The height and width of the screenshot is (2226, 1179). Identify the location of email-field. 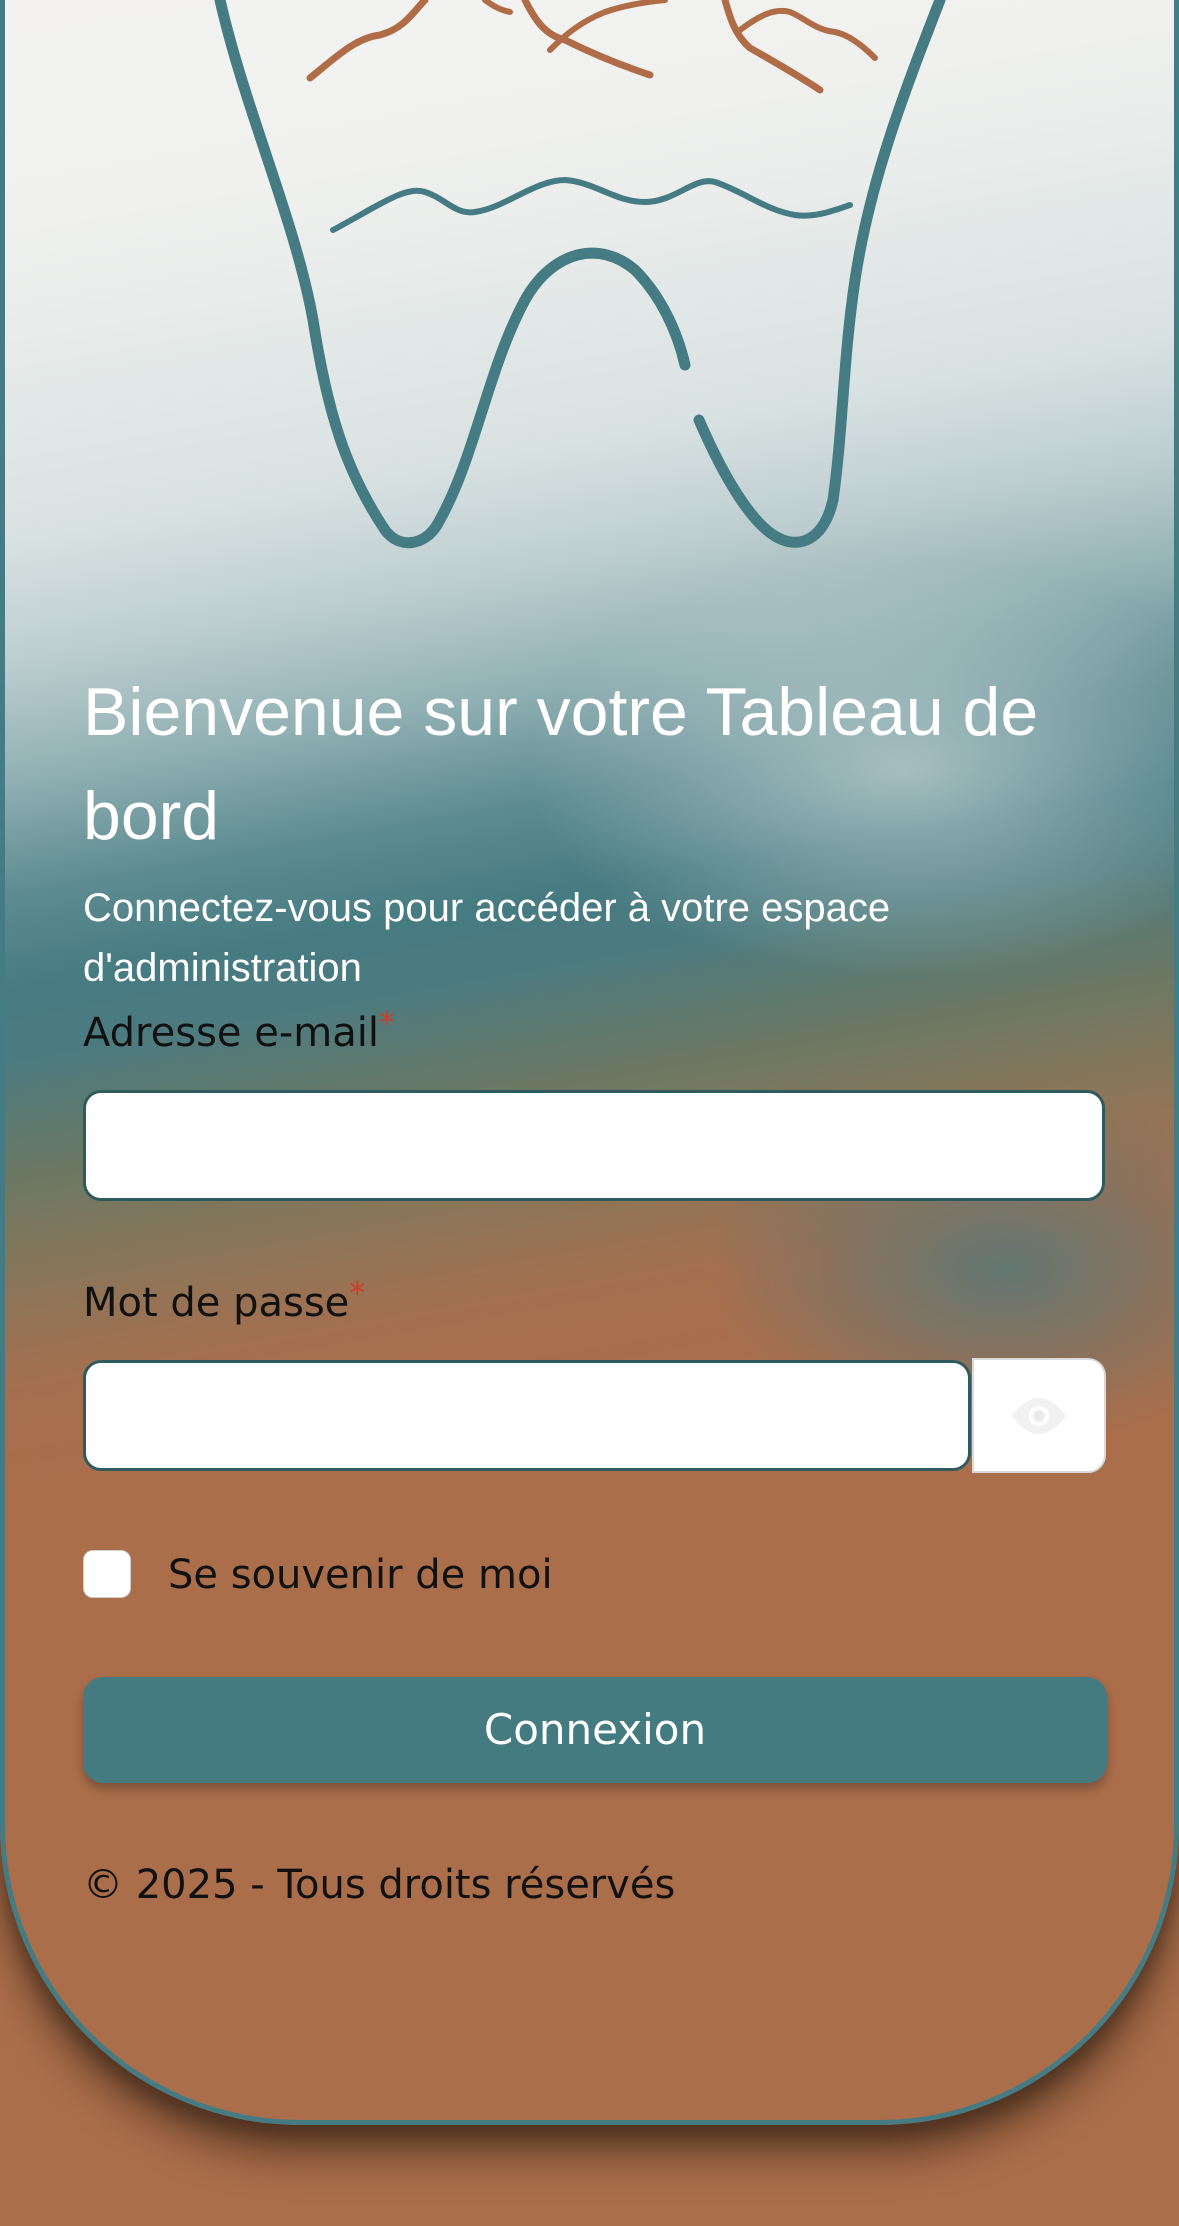
(594, 1145).